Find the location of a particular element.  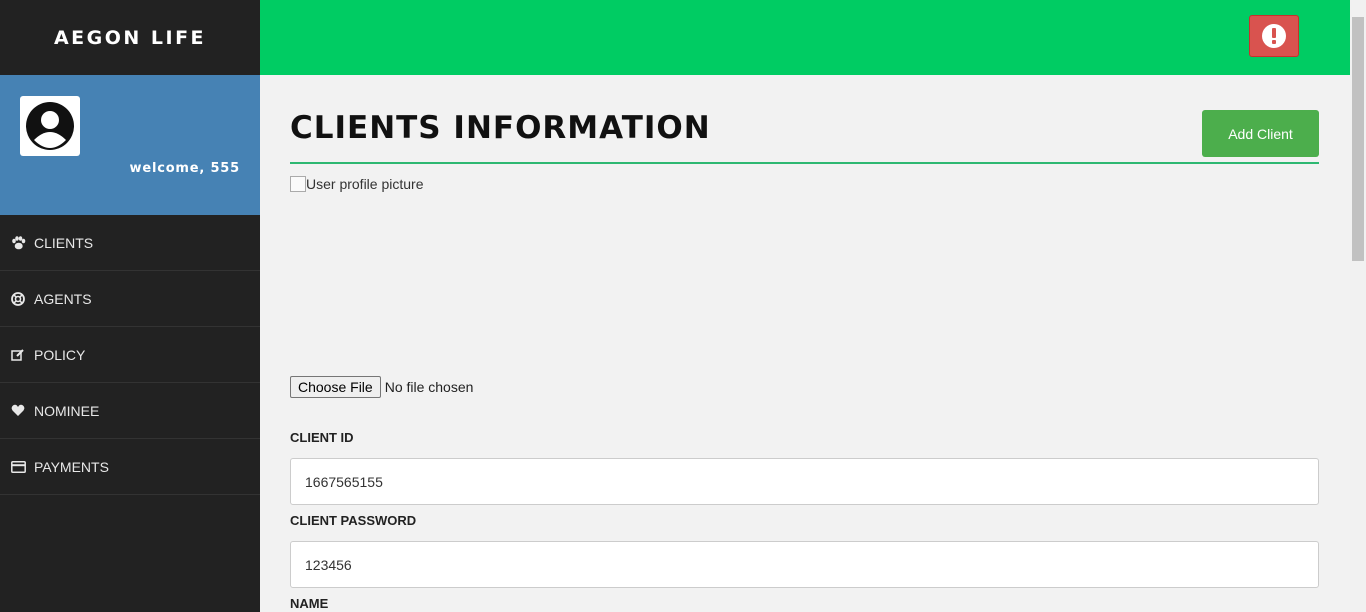

life-ring-icon is located at coordinates (18, 299).